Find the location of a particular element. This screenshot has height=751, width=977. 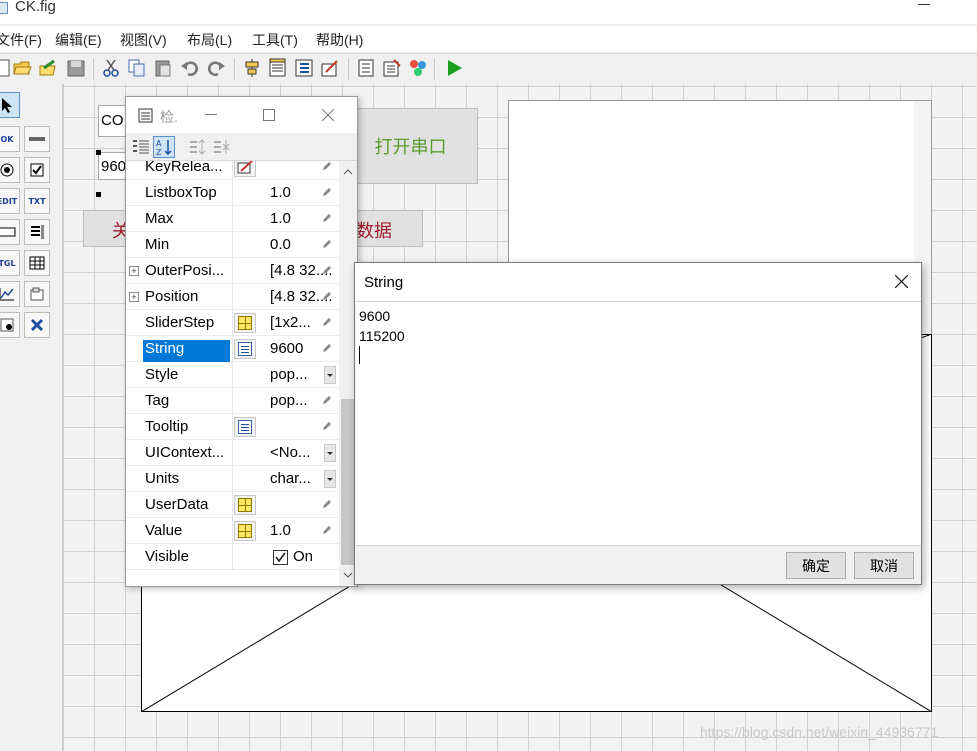

property-row: String 9600 is located at coordinates (232, 349).